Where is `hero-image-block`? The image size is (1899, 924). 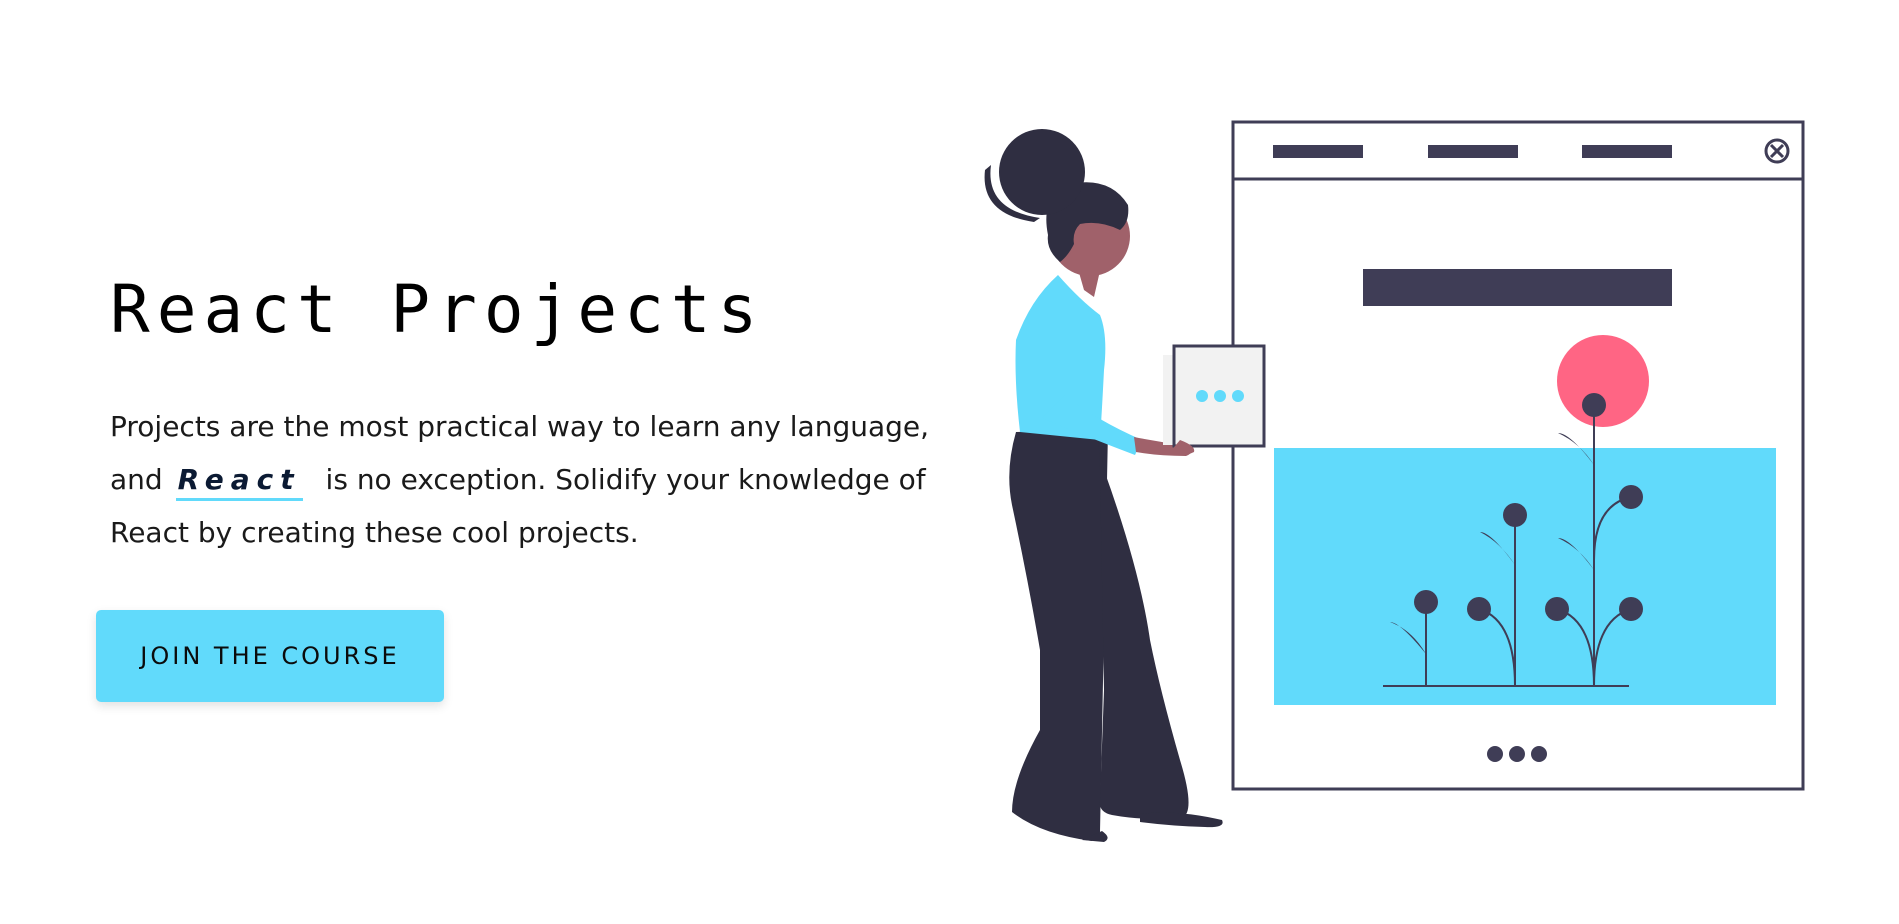
hero-image-block is located at coordinates (1525, 576).